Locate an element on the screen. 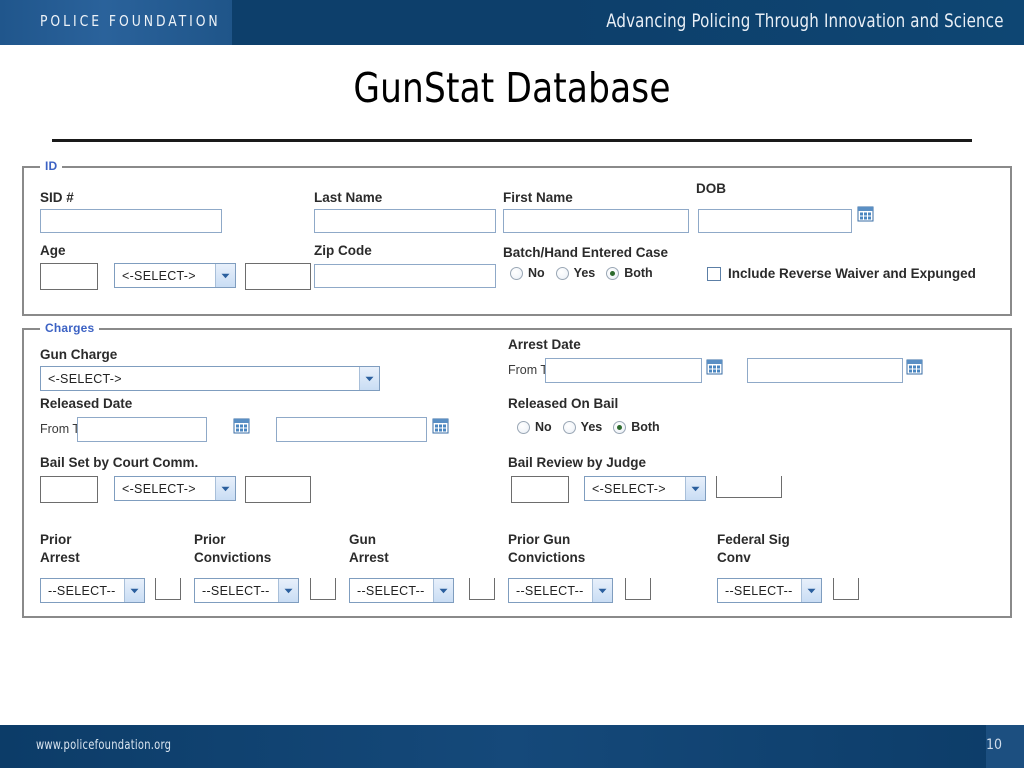 Image resolution: width=1024 pixels, height=768 pixels. counter-1-label-line1: Prior is located at coordinates (210, 539).